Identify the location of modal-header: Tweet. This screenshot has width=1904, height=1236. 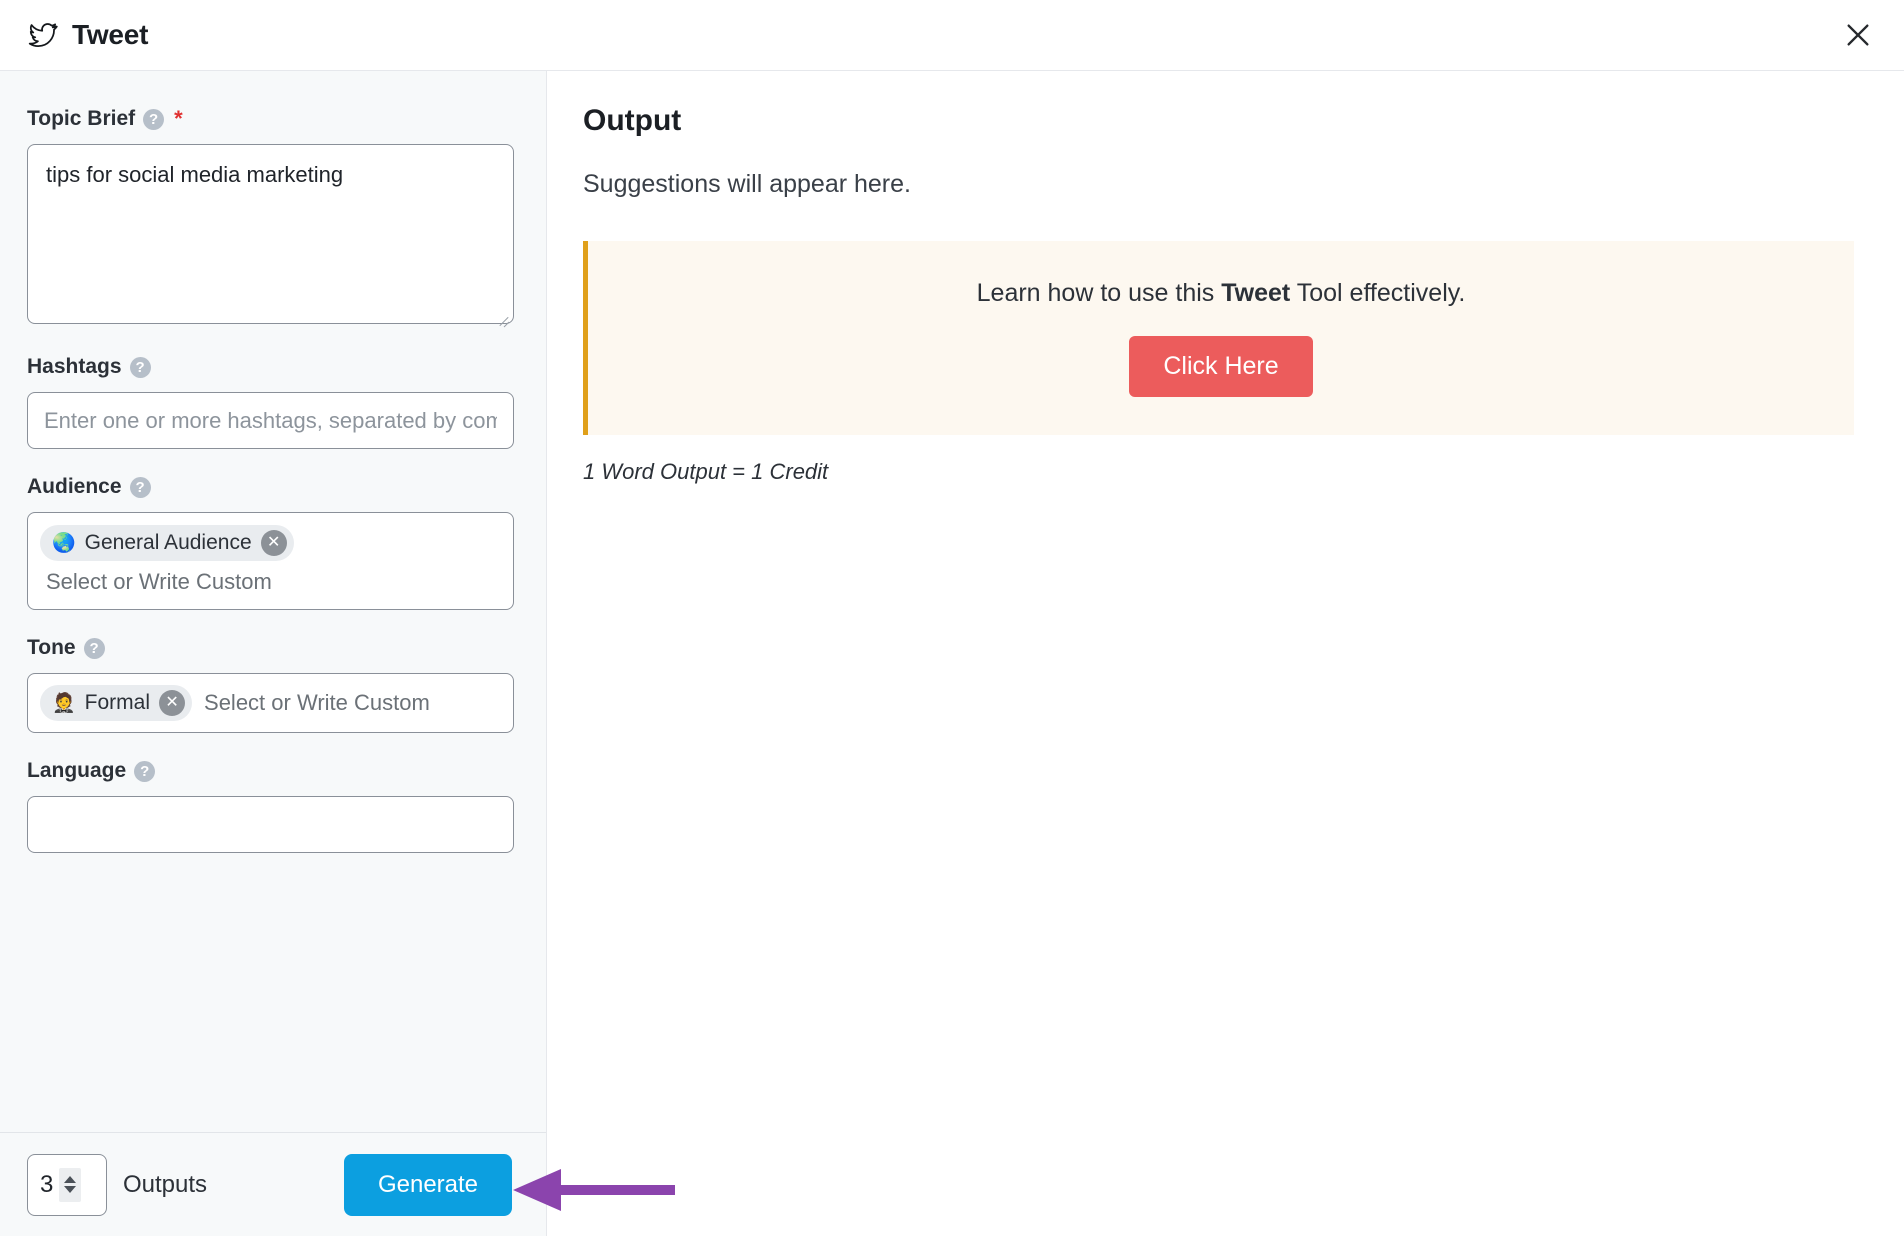
(952, 35).